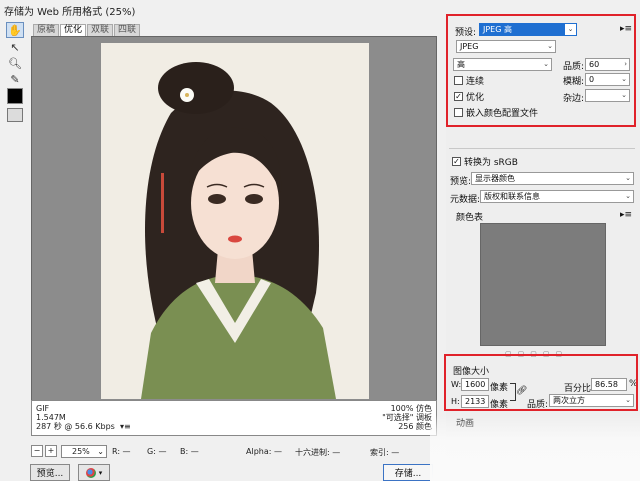 This screenshot has width=640, height=481. I want to click on zoom-tool-icon: 🔍︎, so click(15, 63).